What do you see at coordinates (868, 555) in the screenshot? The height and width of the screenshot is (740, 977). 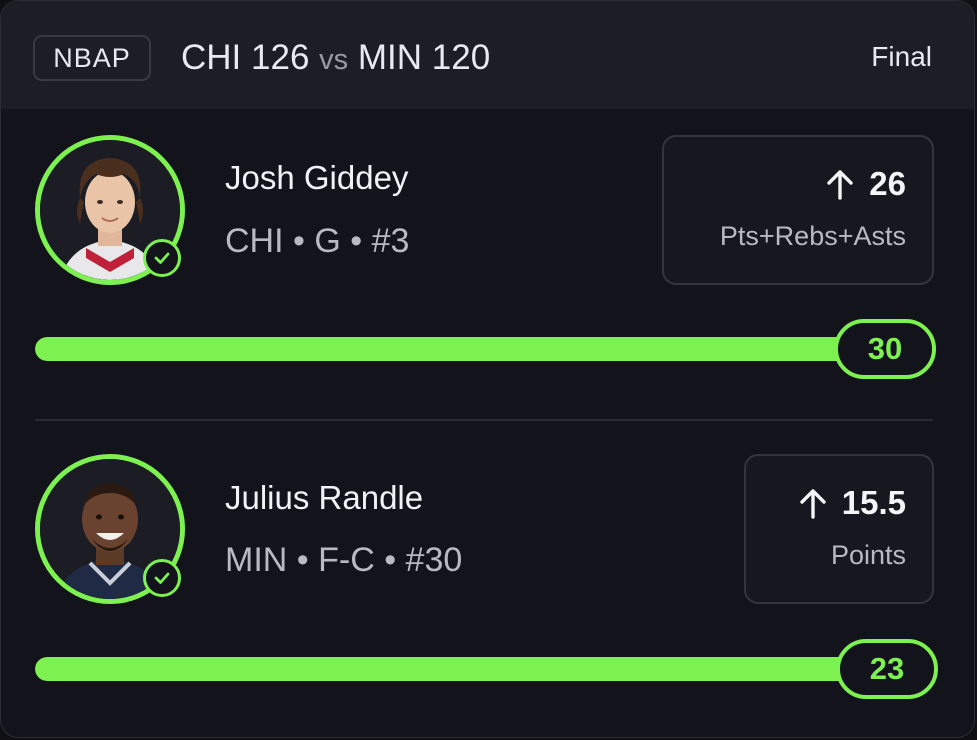 I see `stat-type: Points` at bounding box center [868, 555].